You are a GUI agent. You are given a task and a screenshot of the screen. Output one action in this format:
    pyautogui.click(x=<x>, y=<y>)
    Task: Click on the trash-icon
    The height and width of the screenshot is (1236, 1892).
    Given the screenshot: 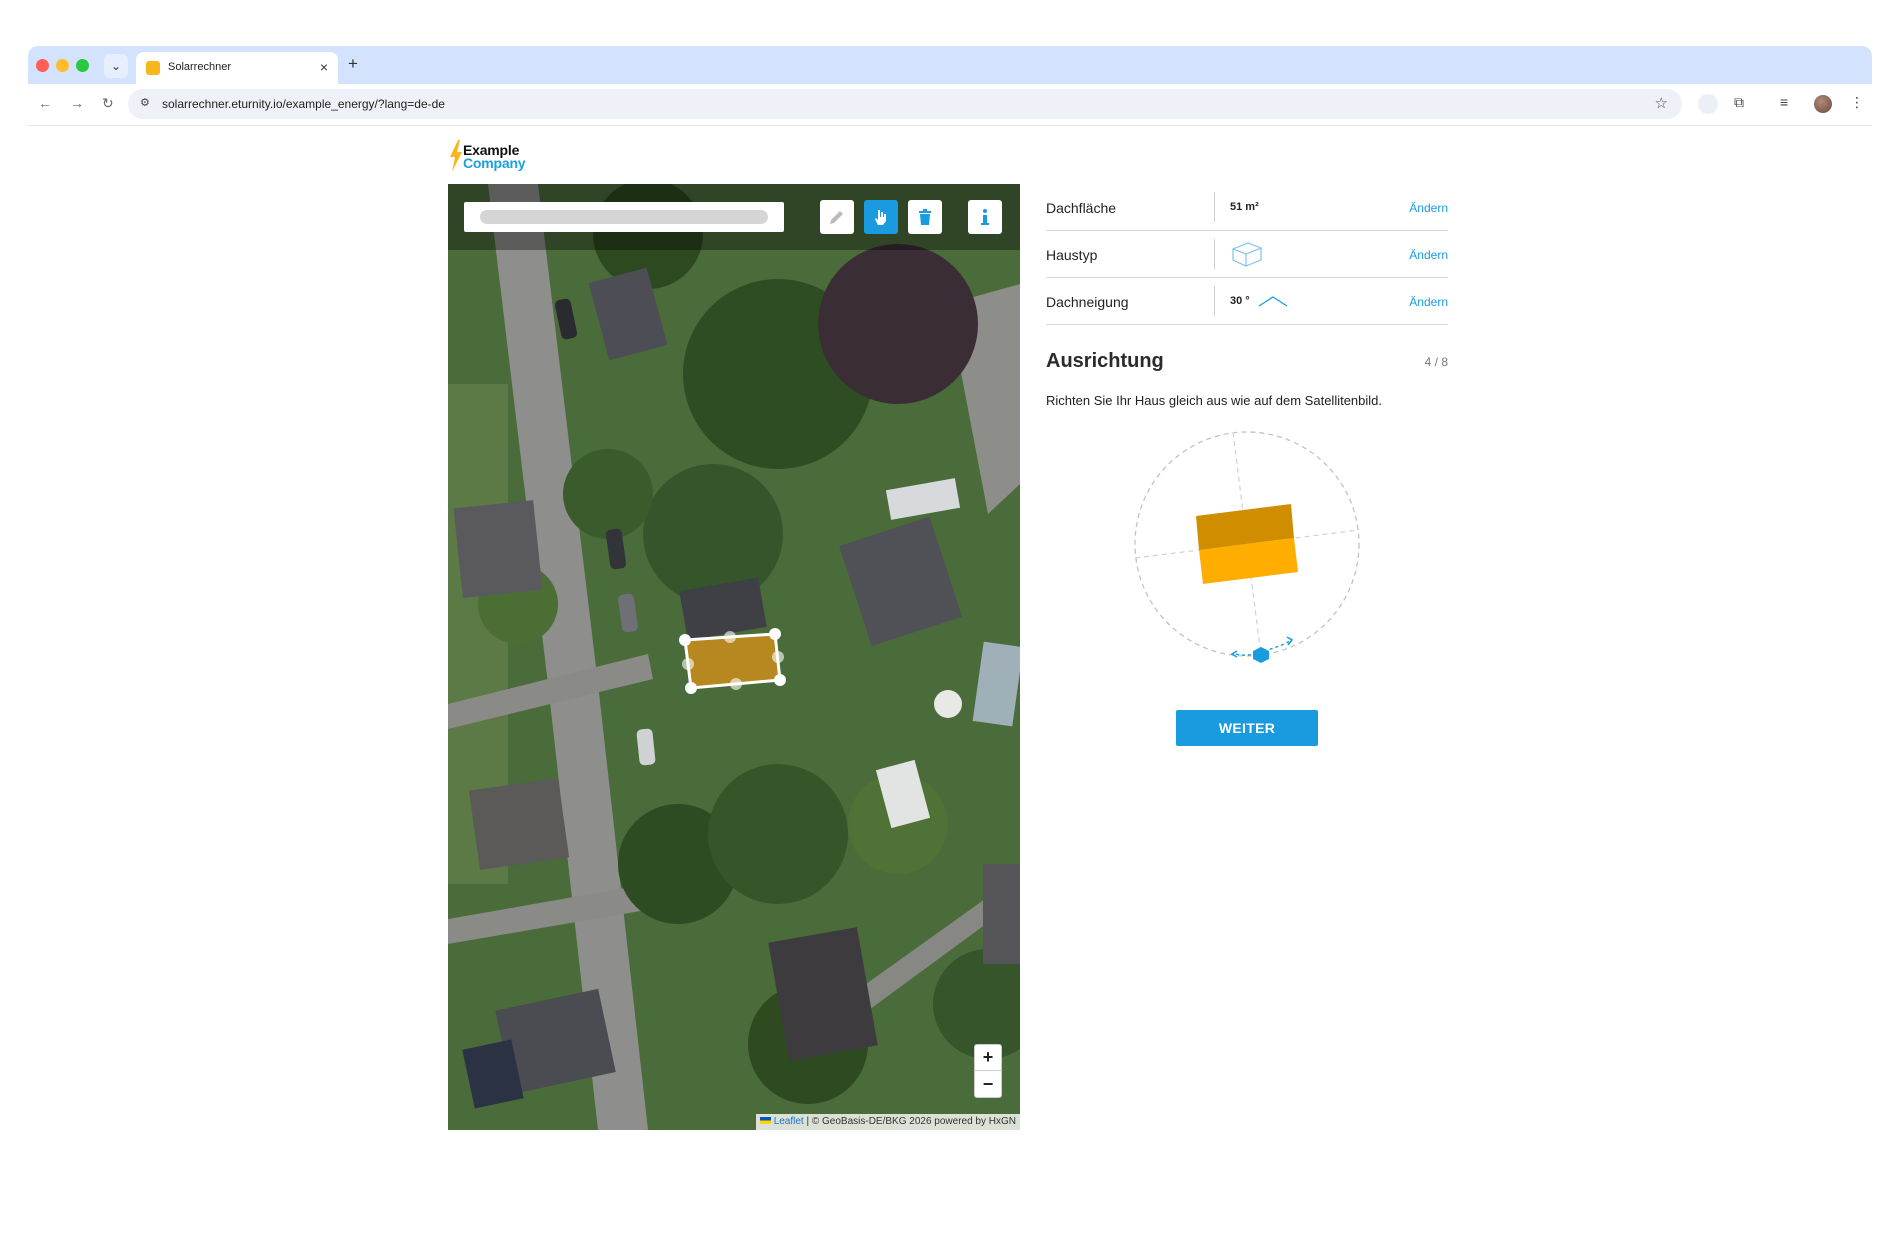 What is the action you would take?
    pyautogui.click(x=925, y=217)
    